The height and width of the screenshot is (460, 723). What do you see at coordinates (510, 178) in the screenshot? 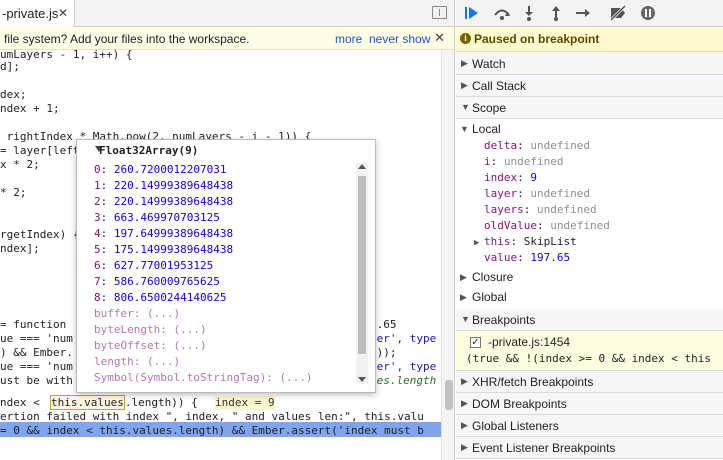
I see `scope-variable: index: 9` at bounding box center [510, 178].